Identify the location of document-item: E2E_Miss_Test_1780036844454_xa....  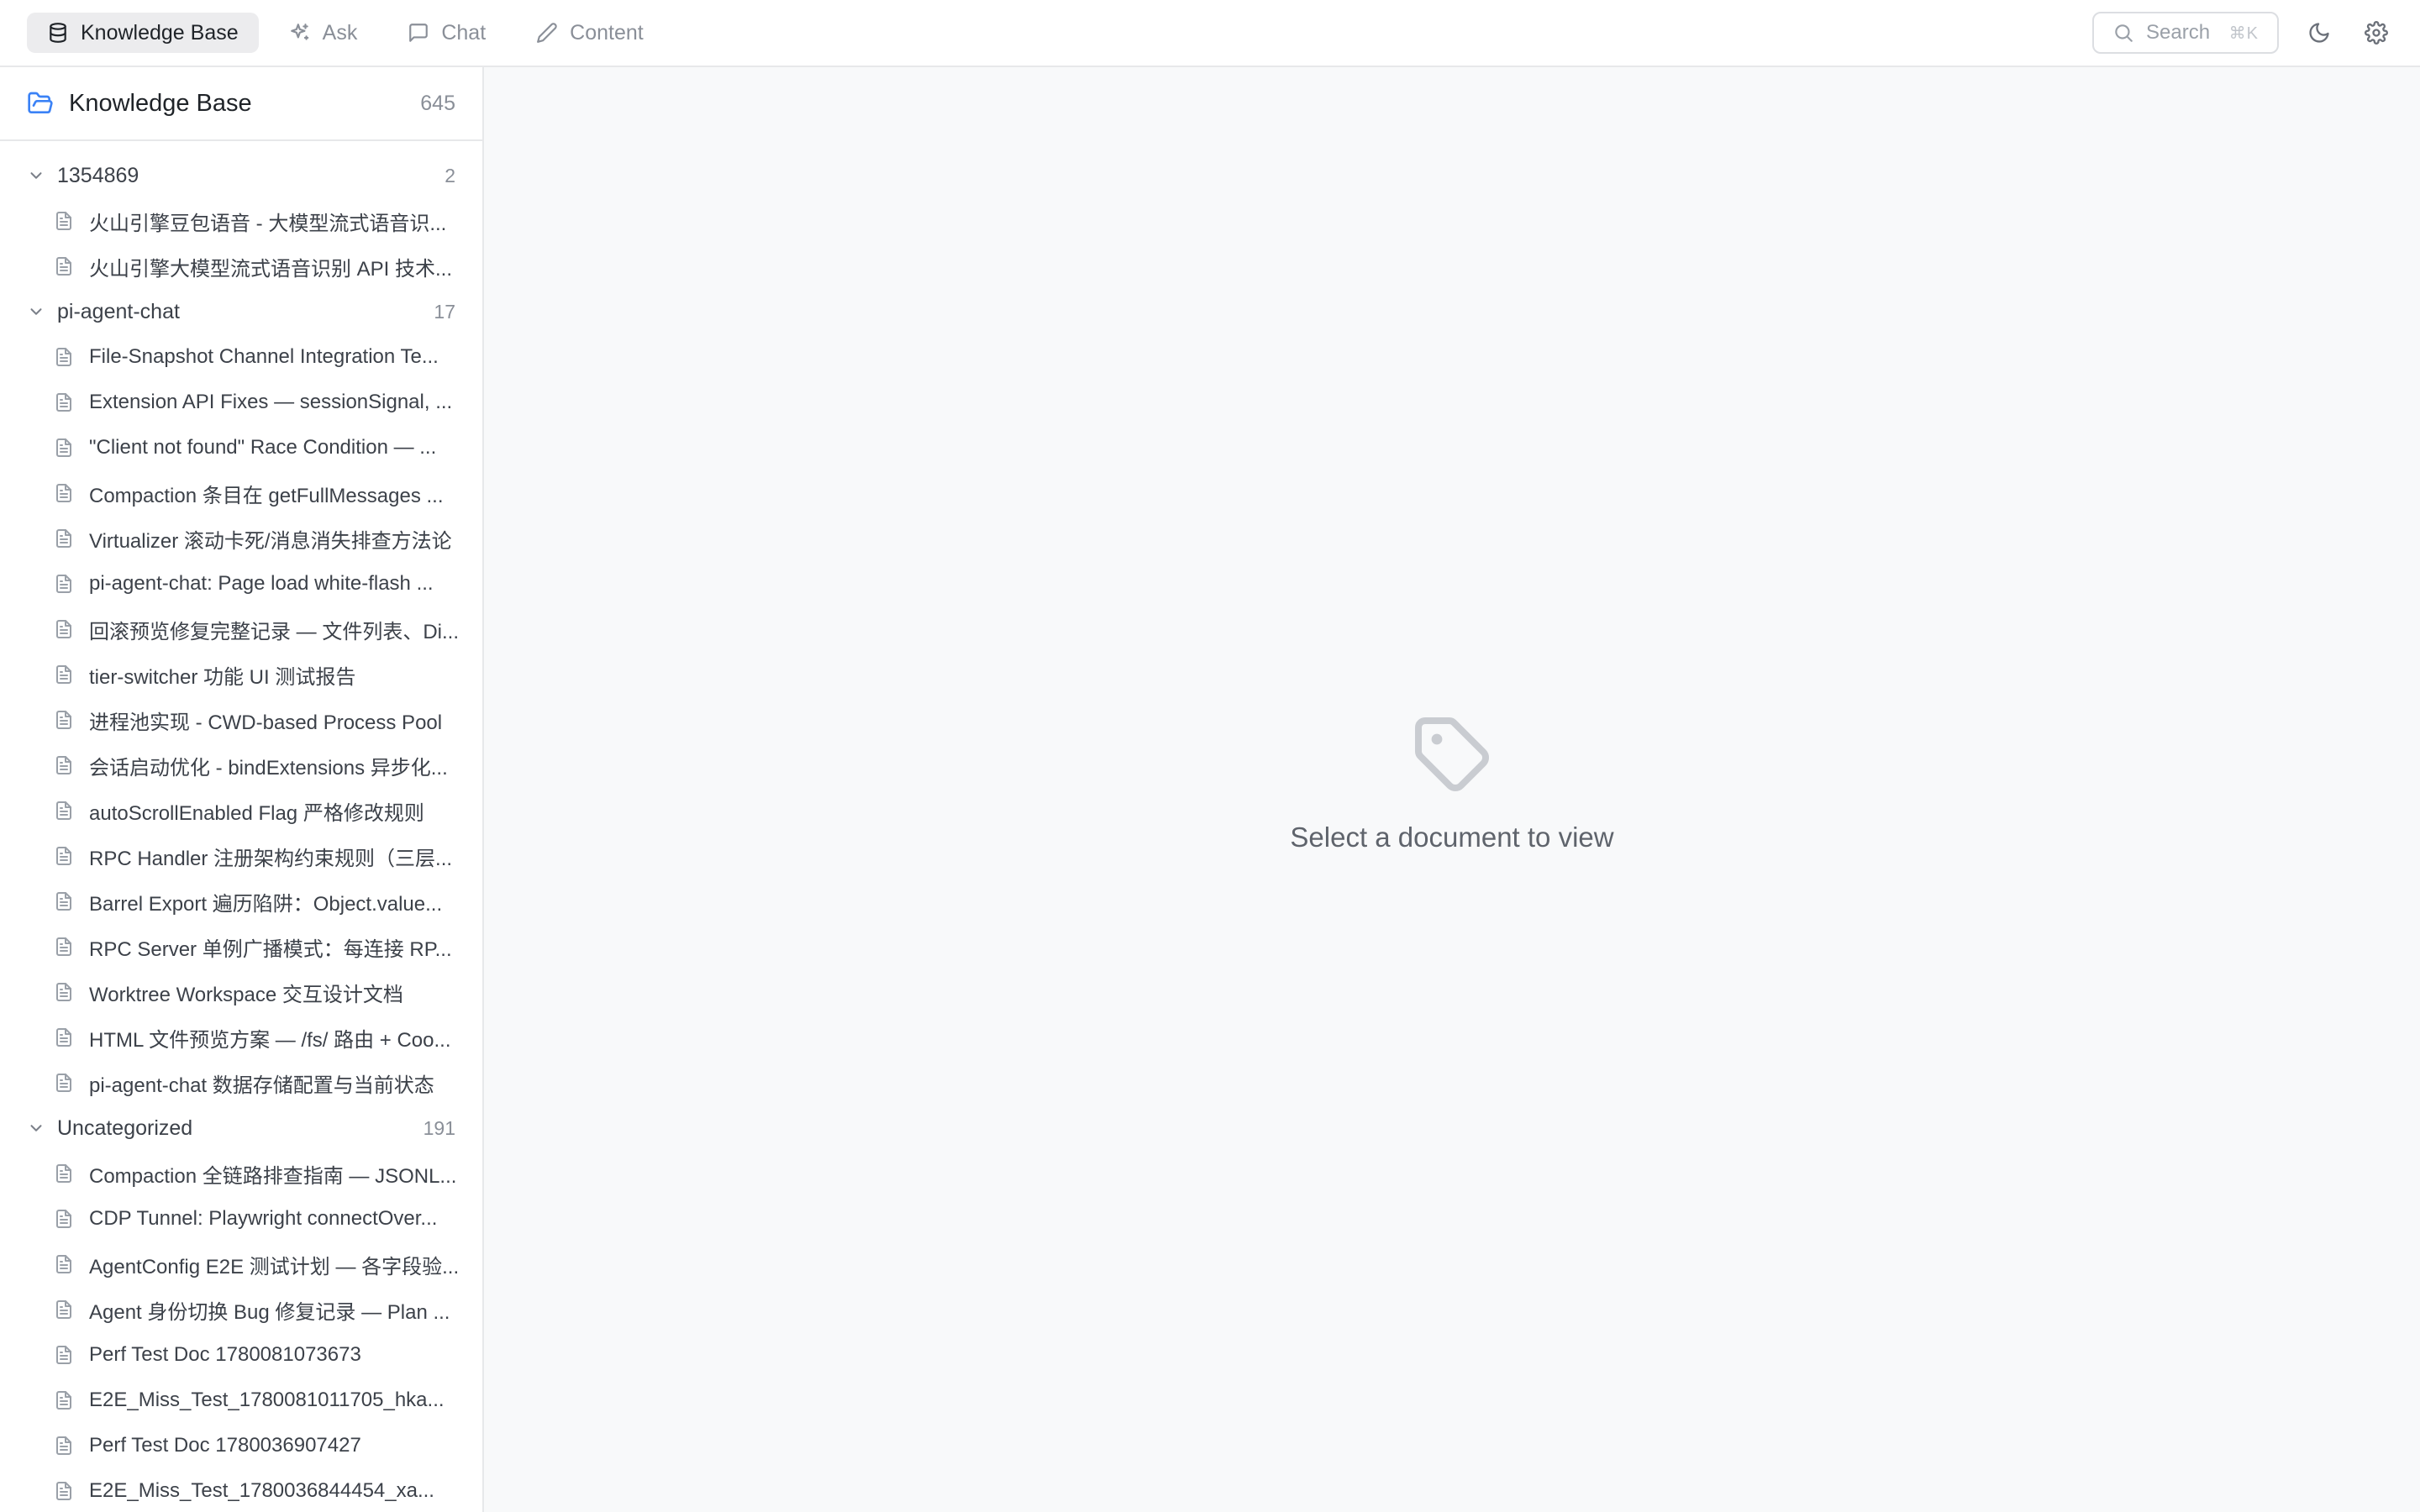
(241, 1490).